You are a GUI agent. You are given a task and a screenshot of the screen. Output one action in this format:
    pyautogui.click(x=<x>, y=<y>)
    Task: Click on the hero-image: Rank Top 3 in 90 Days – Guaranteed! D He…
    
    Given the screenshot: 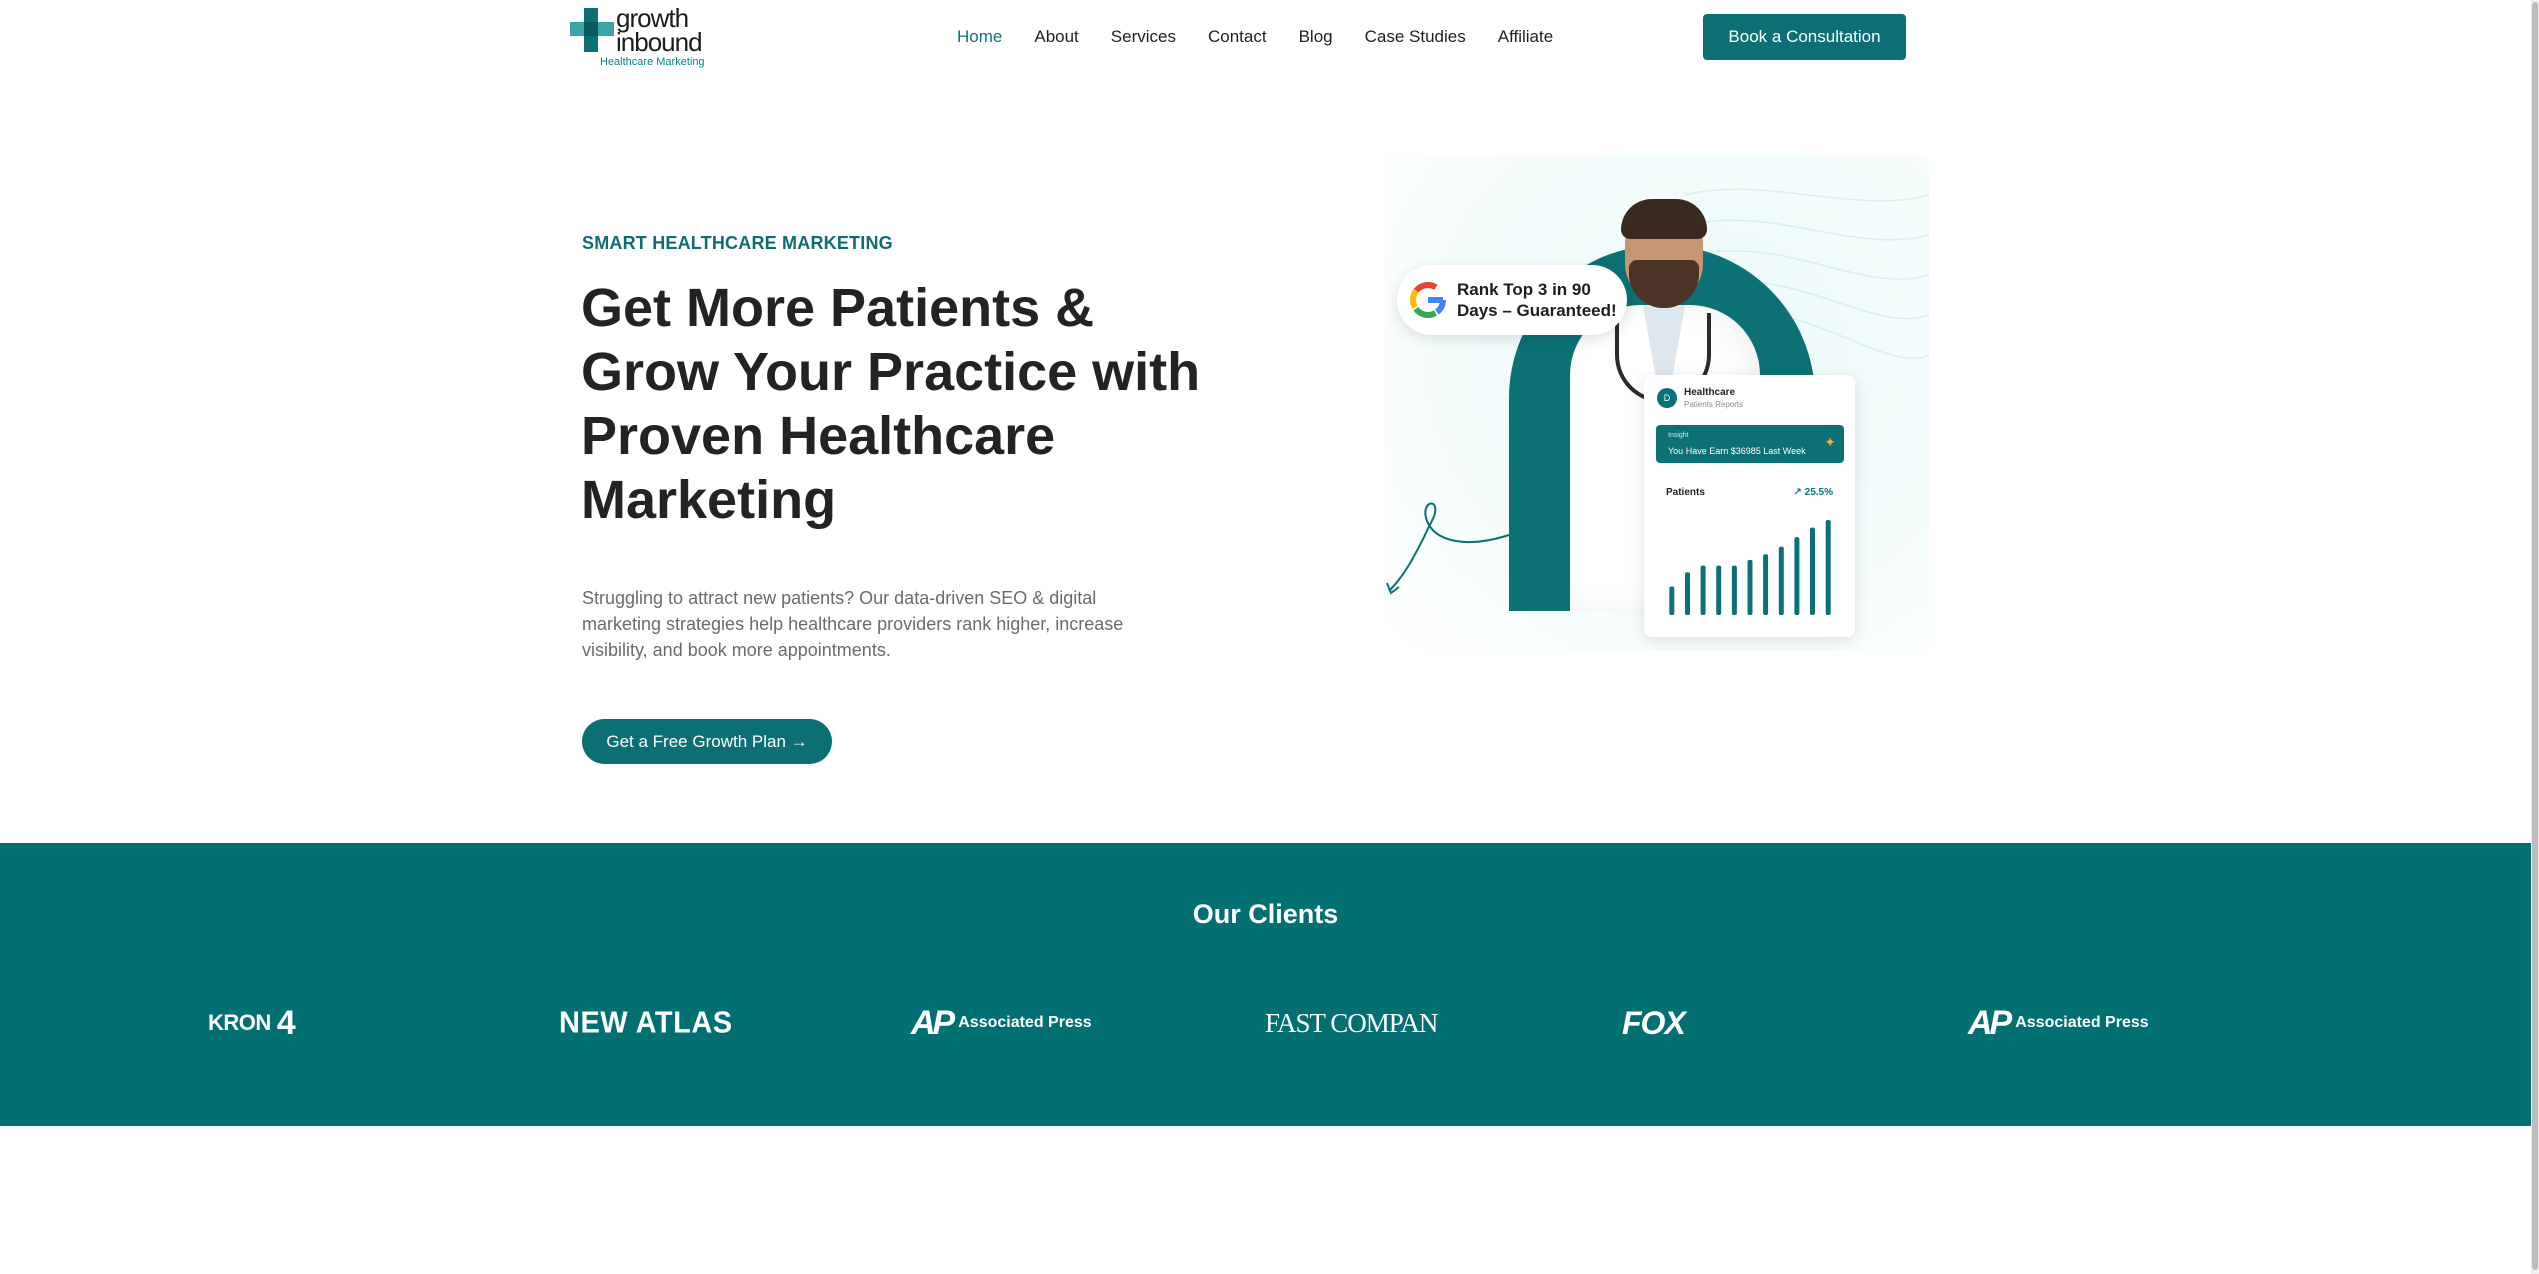 What is the action you would take?
    pyautogui.click(x=1657, y=403)
    